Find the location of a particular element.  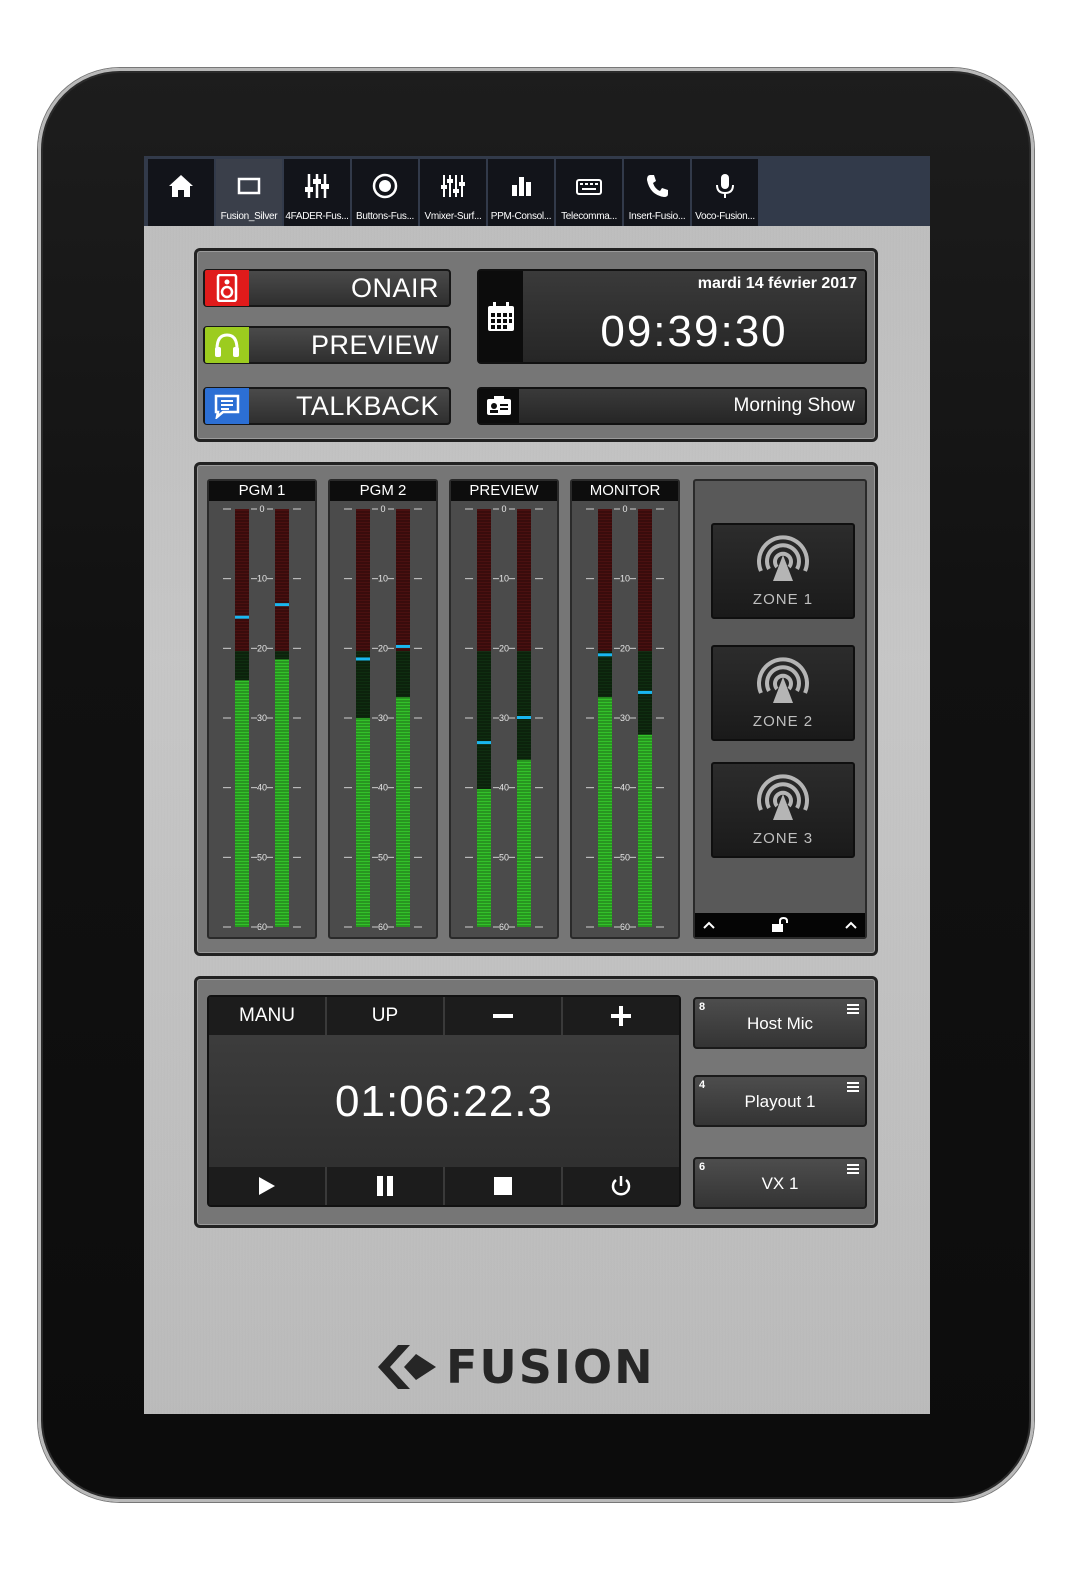

stop-icon is located at coordinates (503, 1186).